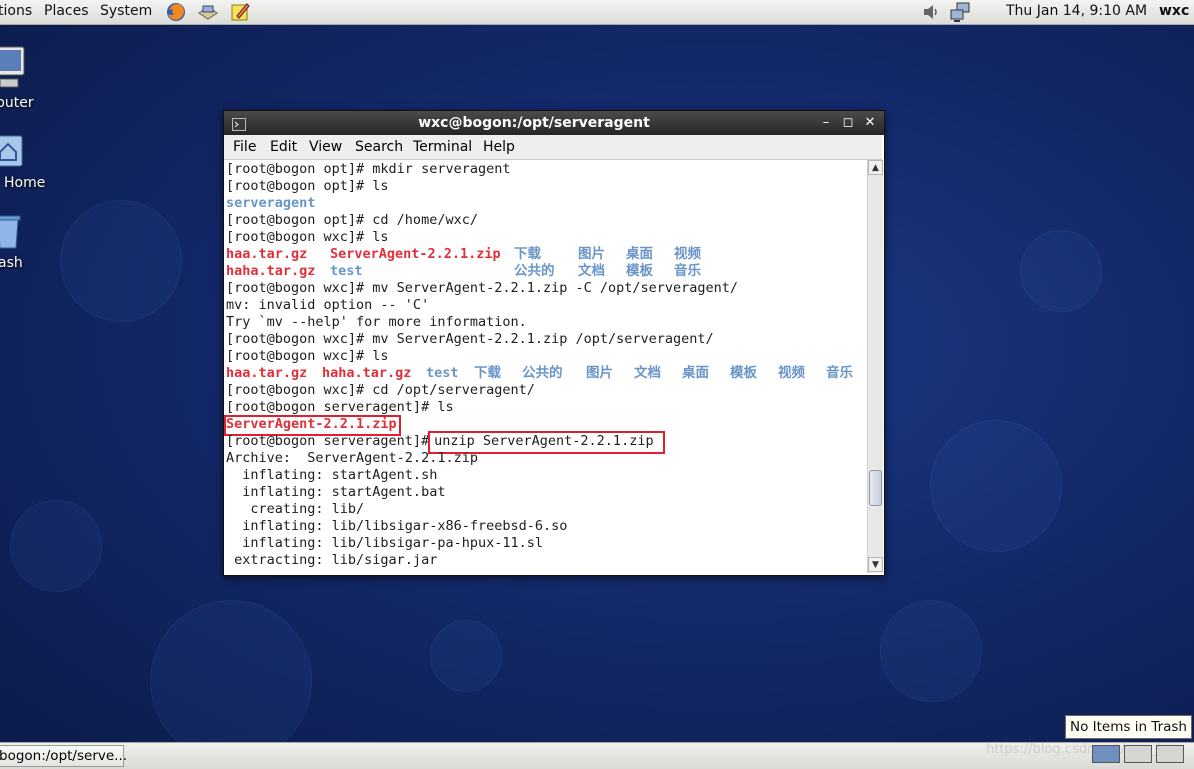 Image resolution: width=1194 pixels, height=769 pixels. What do you see at coordinates (208, 12) in the screenshot?
I see `mail-icon` at bounding box center [208, 12].